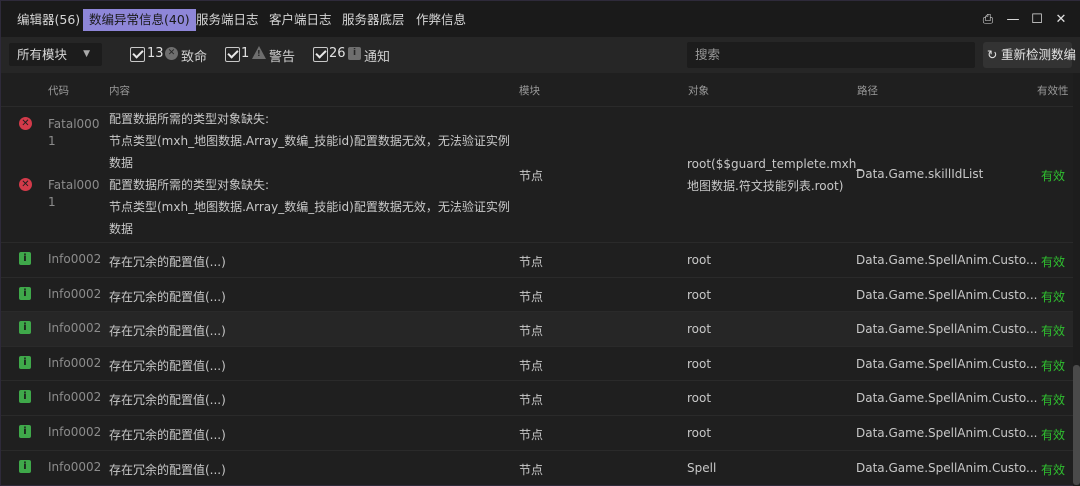 Image resolution: width=1080 pixels, height=486 pixels. What do you see at coordinates (245, 53) in the screenshot?
I see `warning-count: 1` at bounding box center [245, 53].